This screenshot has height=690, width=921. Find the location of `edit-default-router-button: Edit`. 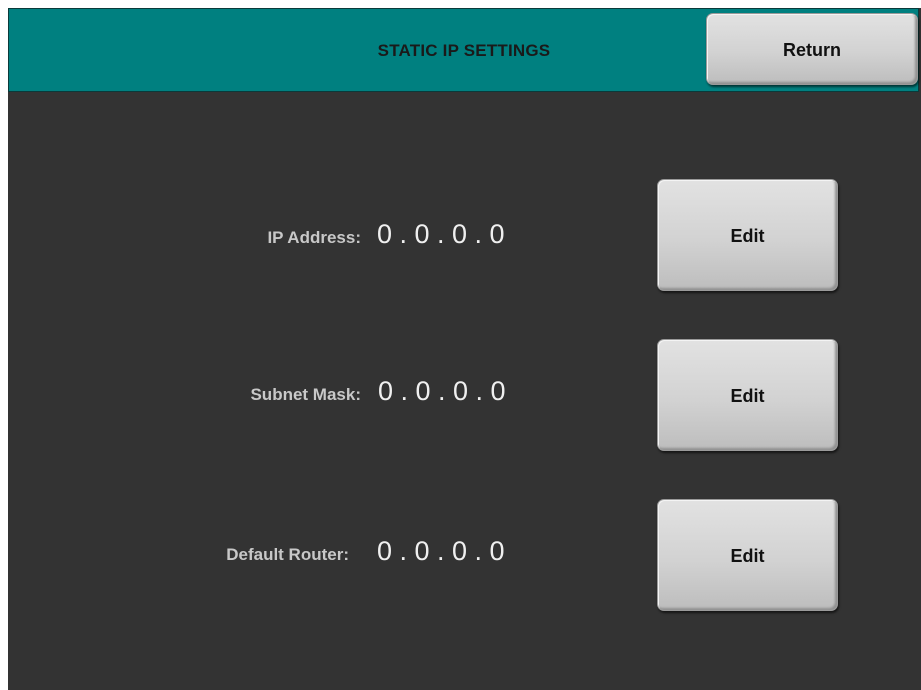

edit-default-router-button: Edit is located at coordinates (747, 555).